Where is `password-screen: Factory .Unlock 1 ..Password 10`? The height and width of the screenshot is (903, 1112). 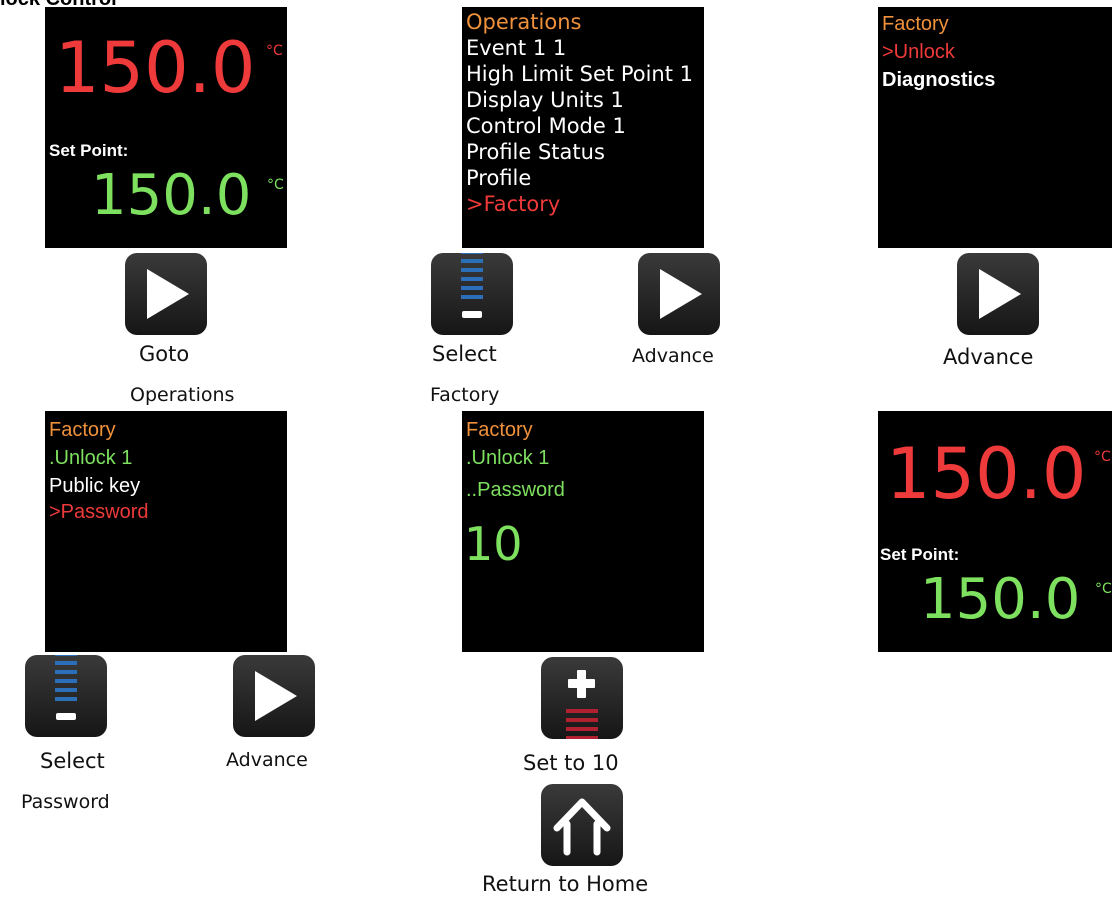 password-screen: Factory .Unlock 1 ..Password 10 is located at coordinates (583, 531).